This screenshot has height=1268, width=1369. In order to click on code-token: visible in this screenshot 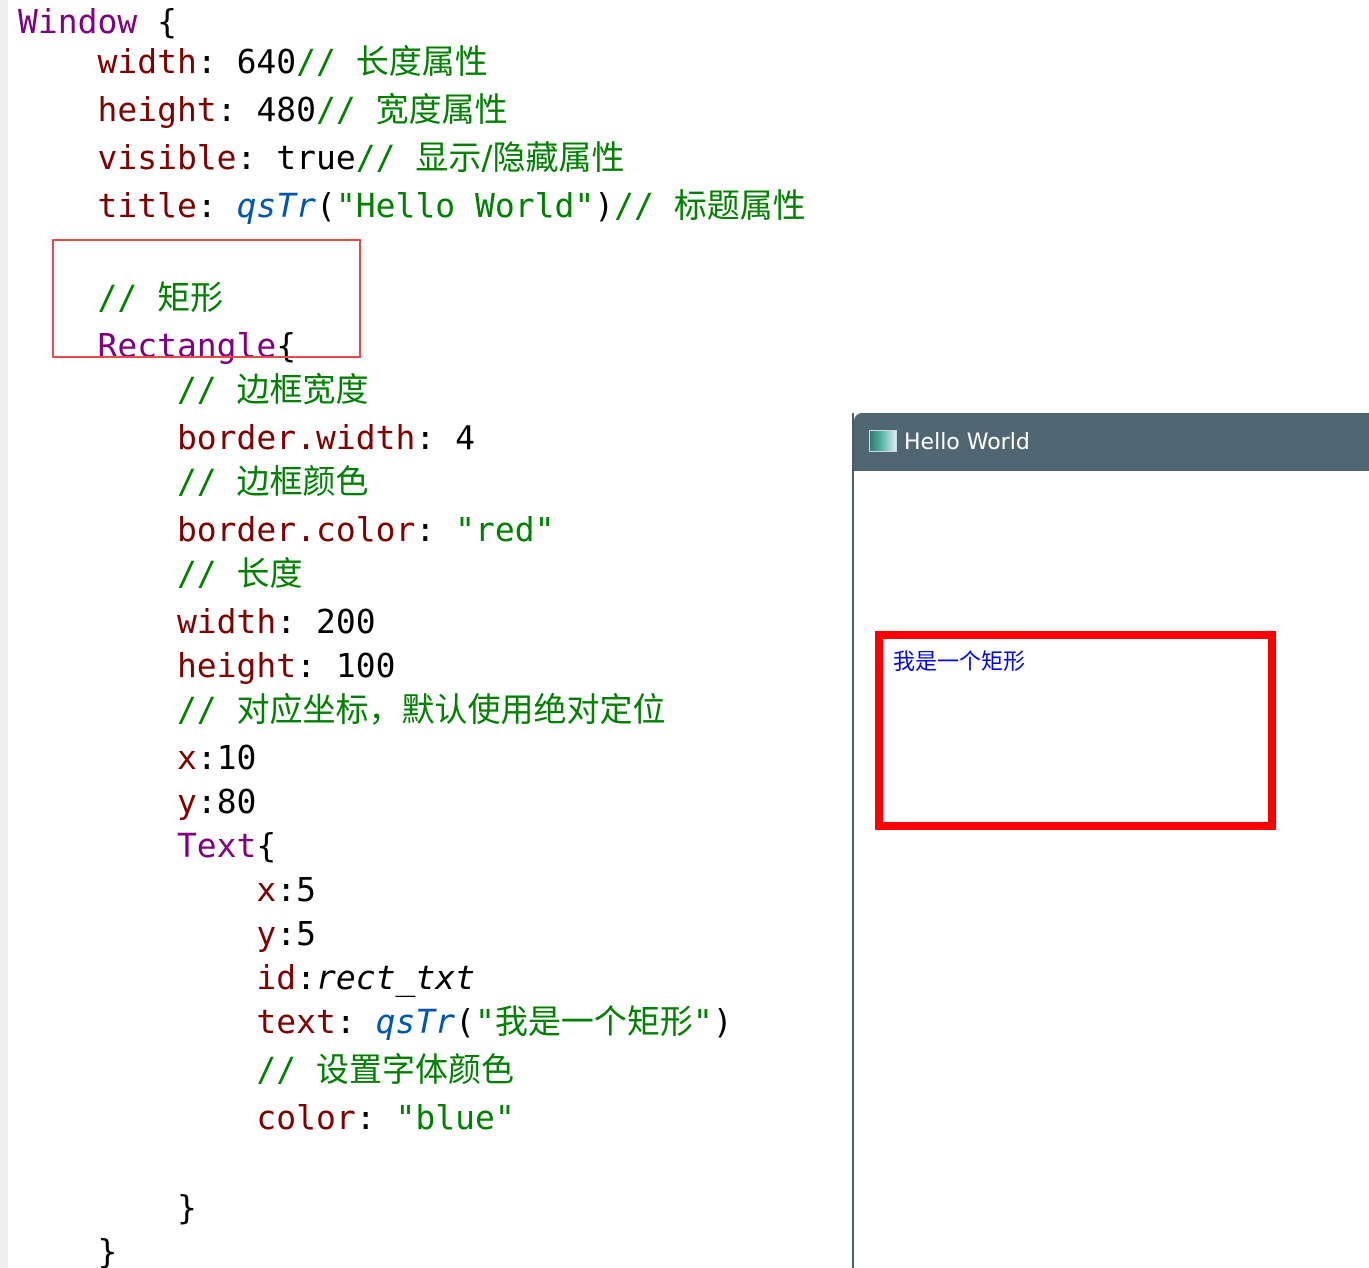, I will do `click(127, 157)`.